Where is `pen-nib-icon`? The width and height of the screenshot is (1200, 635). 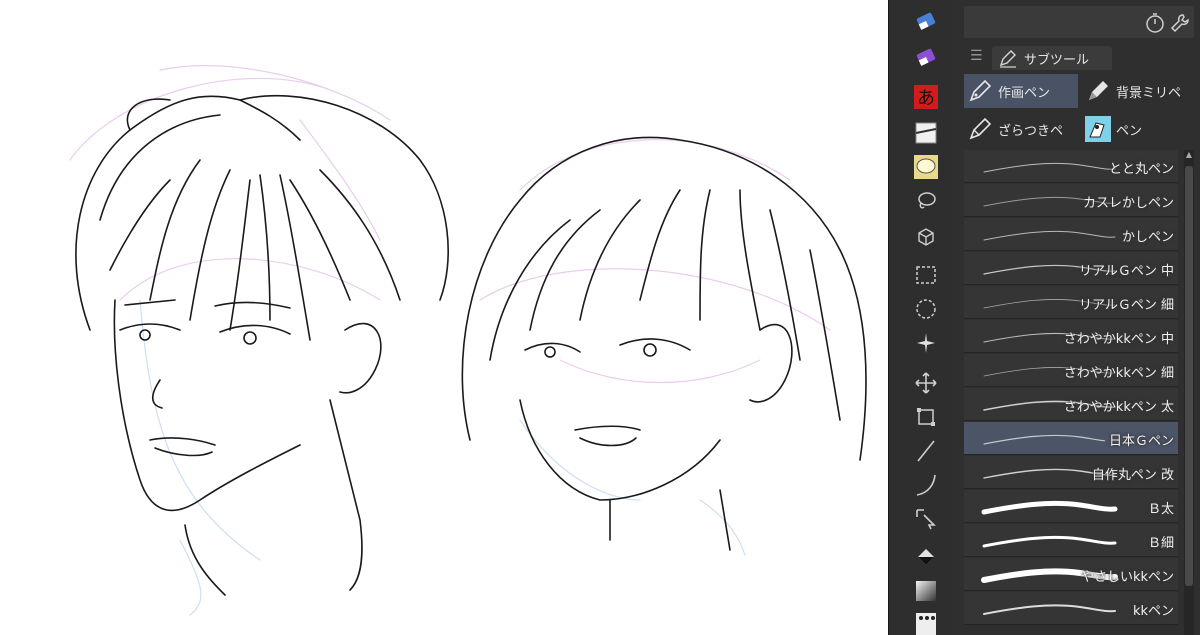 pen-nib-icon is located at coordinates (980, 91).